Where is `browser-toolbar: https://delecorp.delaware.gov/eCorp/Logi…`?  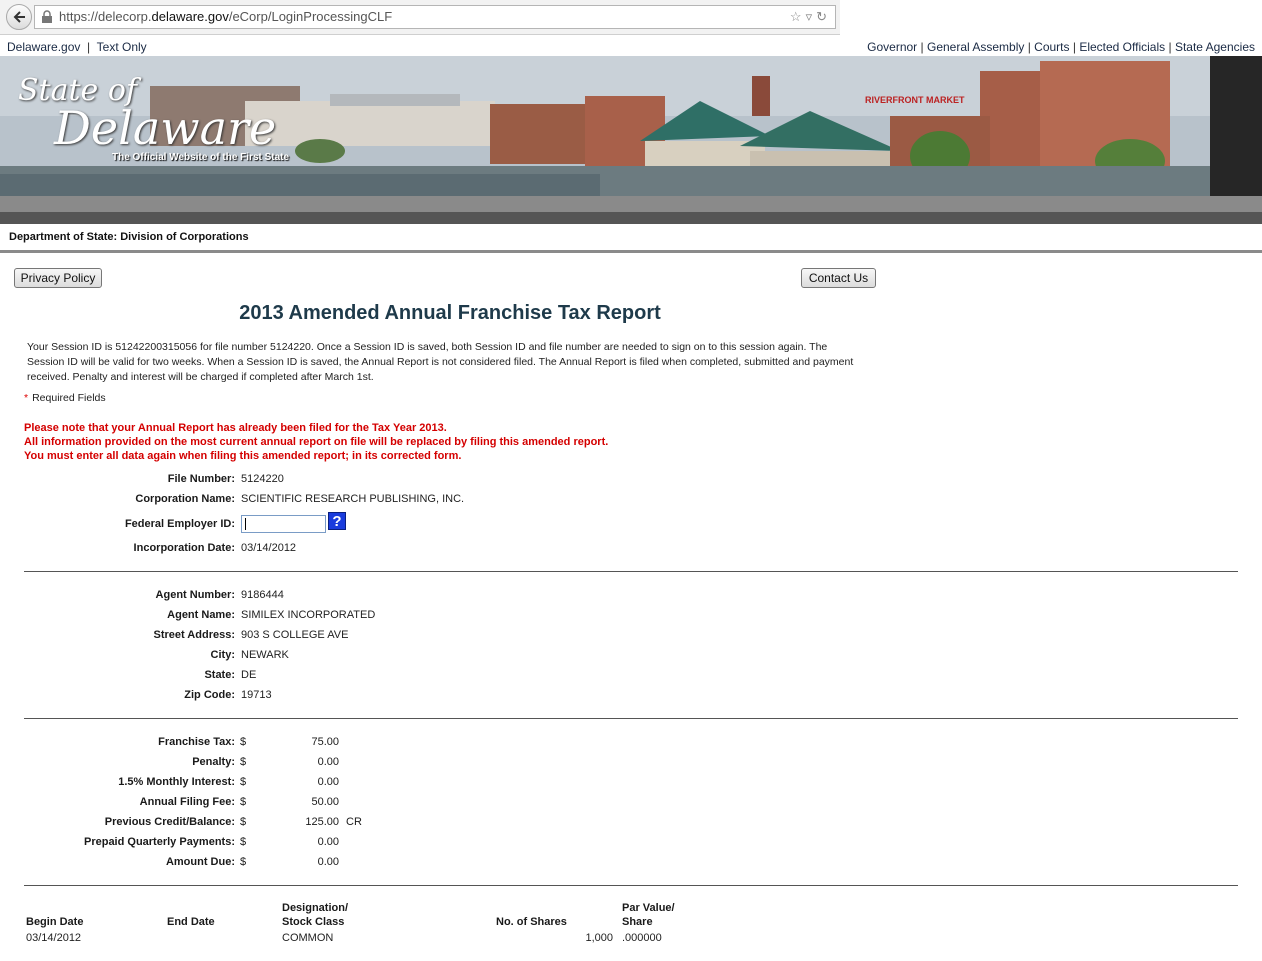
browser-toolbar: https://delecorp.delaware.gov/eCorp/Logi… is located at coordinates (420, 17).